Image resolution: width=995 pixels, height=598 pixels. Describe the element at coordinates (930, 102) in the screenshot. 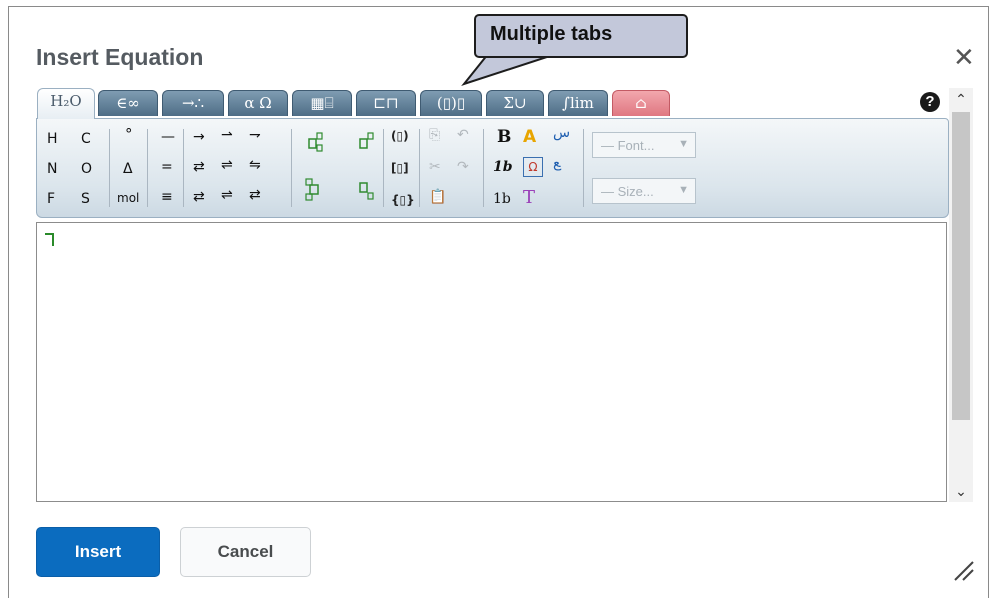

I see `help-icon: ?` at that location.